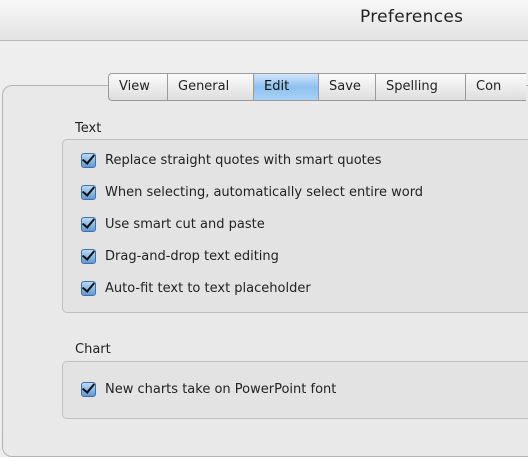 Image resolution: width=528 pixels, height=457 pixels. What do you see at coordinates (264, 20) in the screenshot?
I see `window-titlebar: Preferences` at bounding box center [264, 20].